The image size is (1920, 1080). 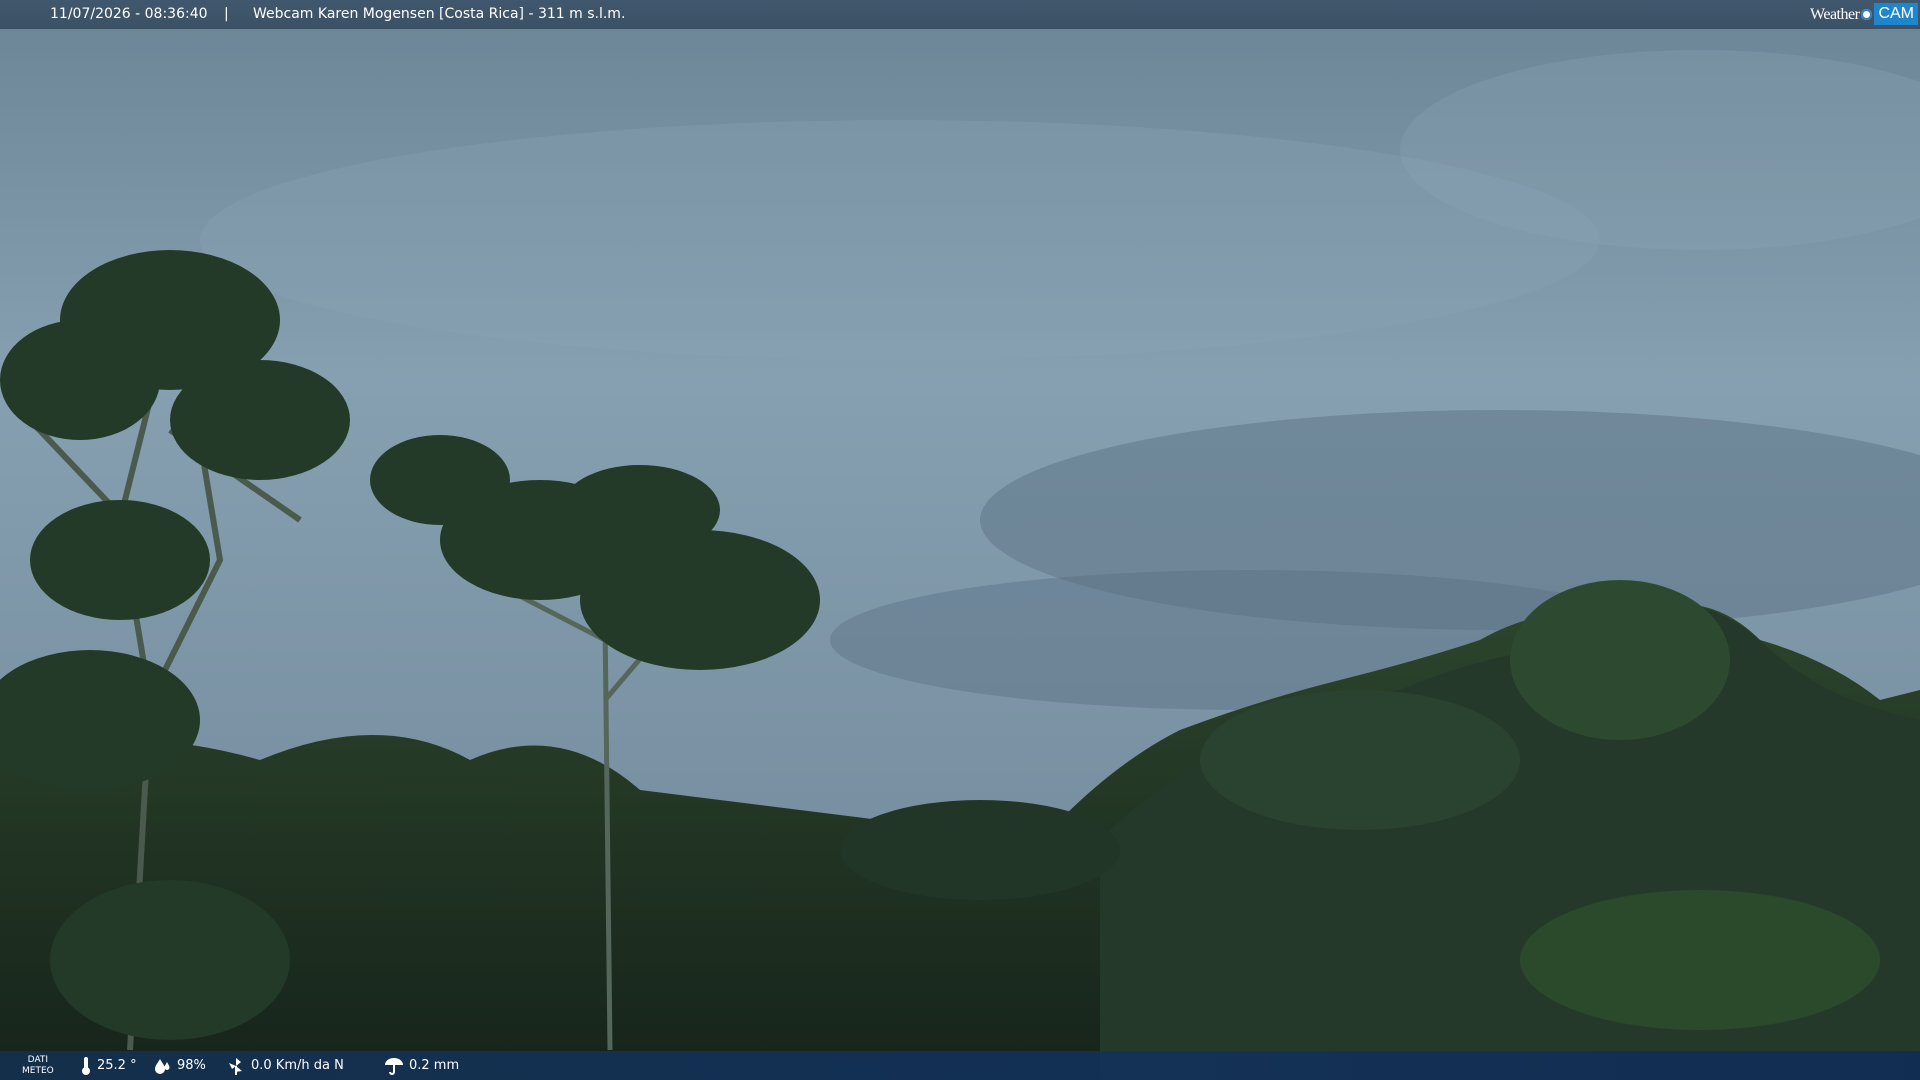 What do you see at coordinates (394, 1066) in the screenshot?
I see `rain-icon` at bounding box center [394, 1066].